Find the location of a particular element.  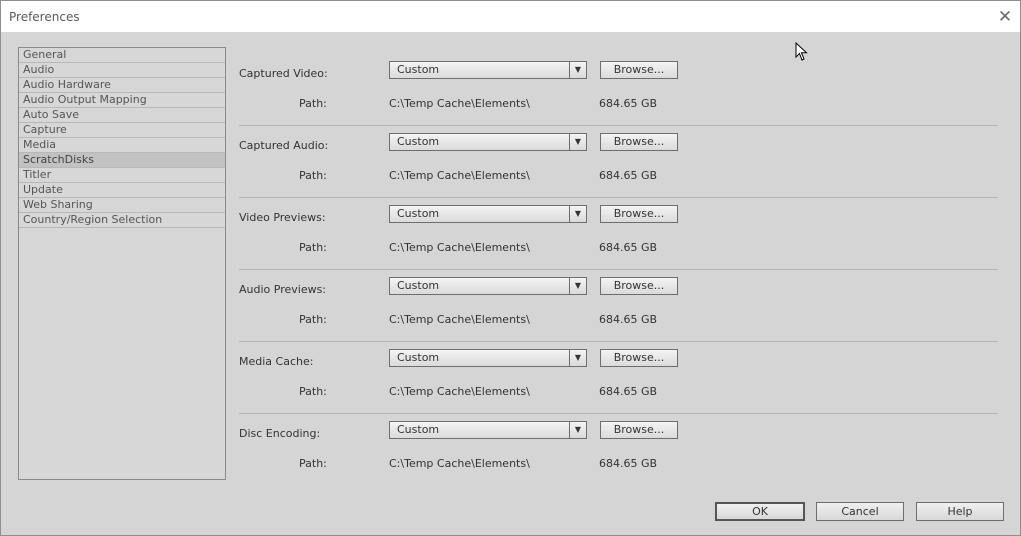

sidebar-item-titler: Titler is located at coordinates (122, 175).